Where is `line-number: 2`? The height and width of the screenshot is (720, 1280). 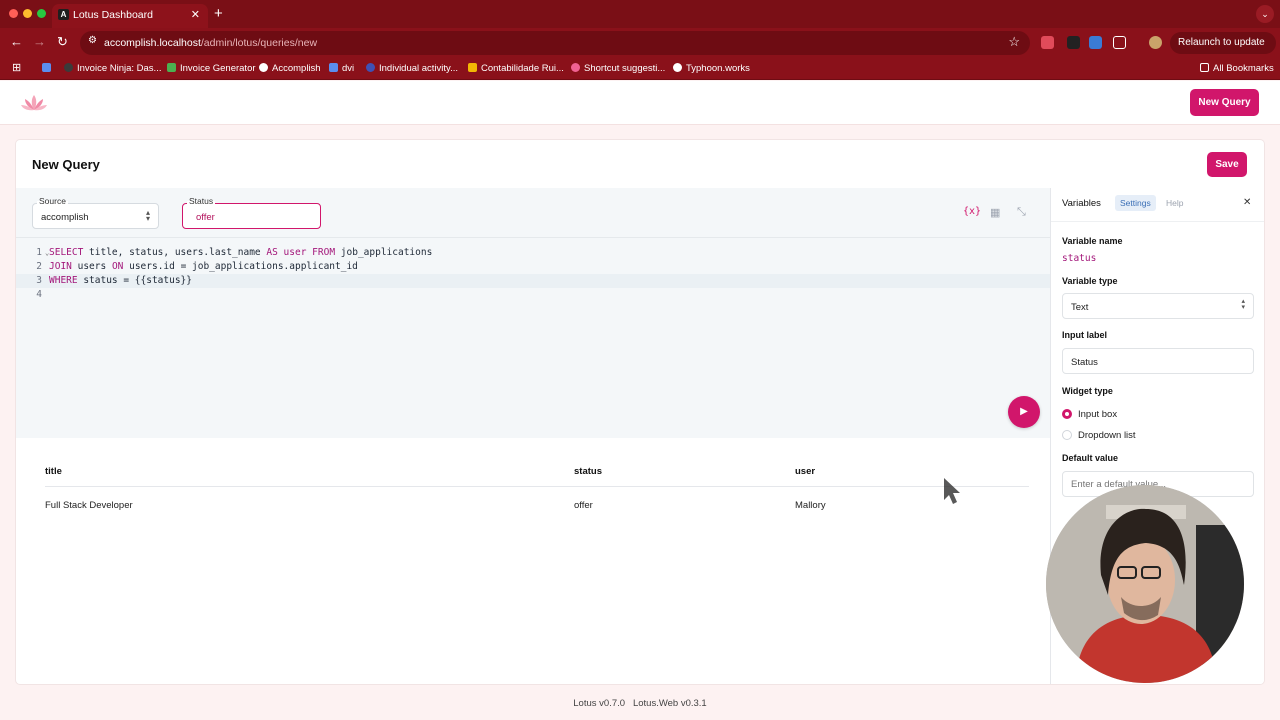
line-number: 2 is located at coordinates (39, 266).